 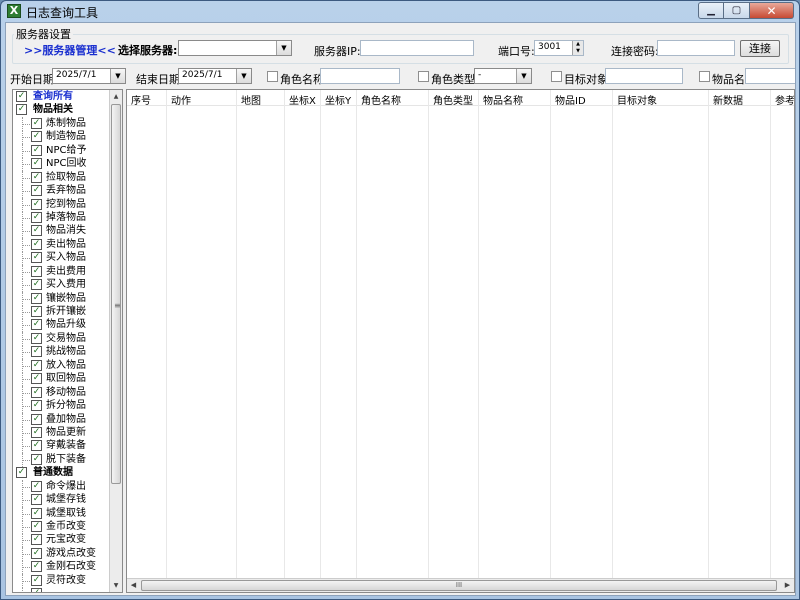 What do you see at coordinates (417, 48) in the screenshot?
I see `server-ip-input` at bounding box center [417, 48].